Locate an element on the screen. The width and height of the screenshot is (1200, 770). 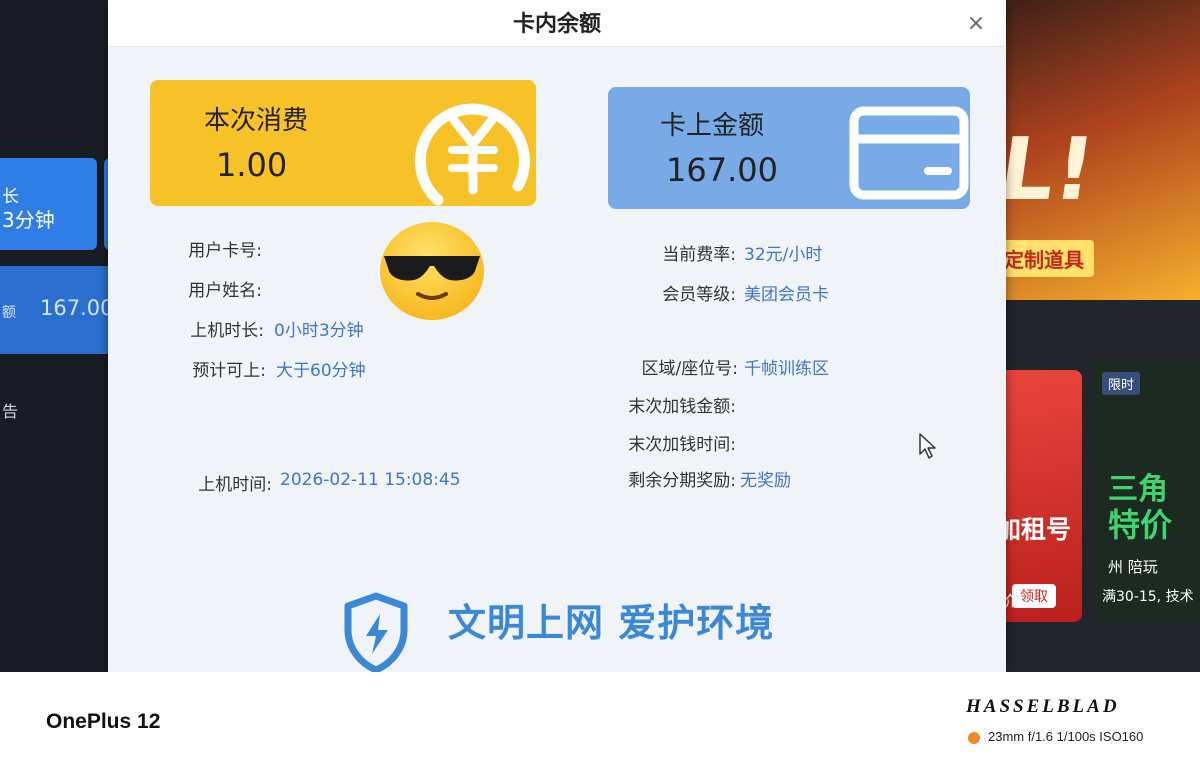
balance-bar-label: 额 is located at coordinates (9, 313).